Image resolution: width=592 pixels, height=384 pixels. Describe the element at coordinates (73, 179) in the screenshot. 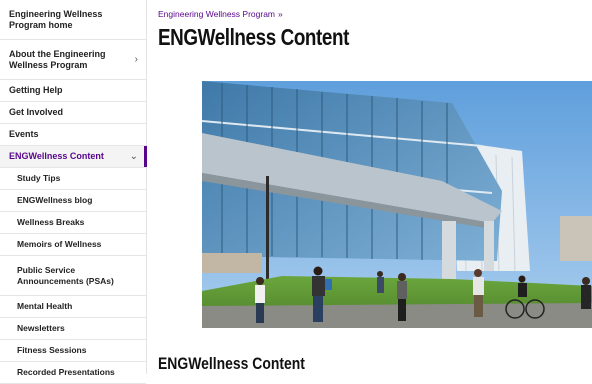

I see `sidebar-subitem-study-tips: Study Tips` at that location.